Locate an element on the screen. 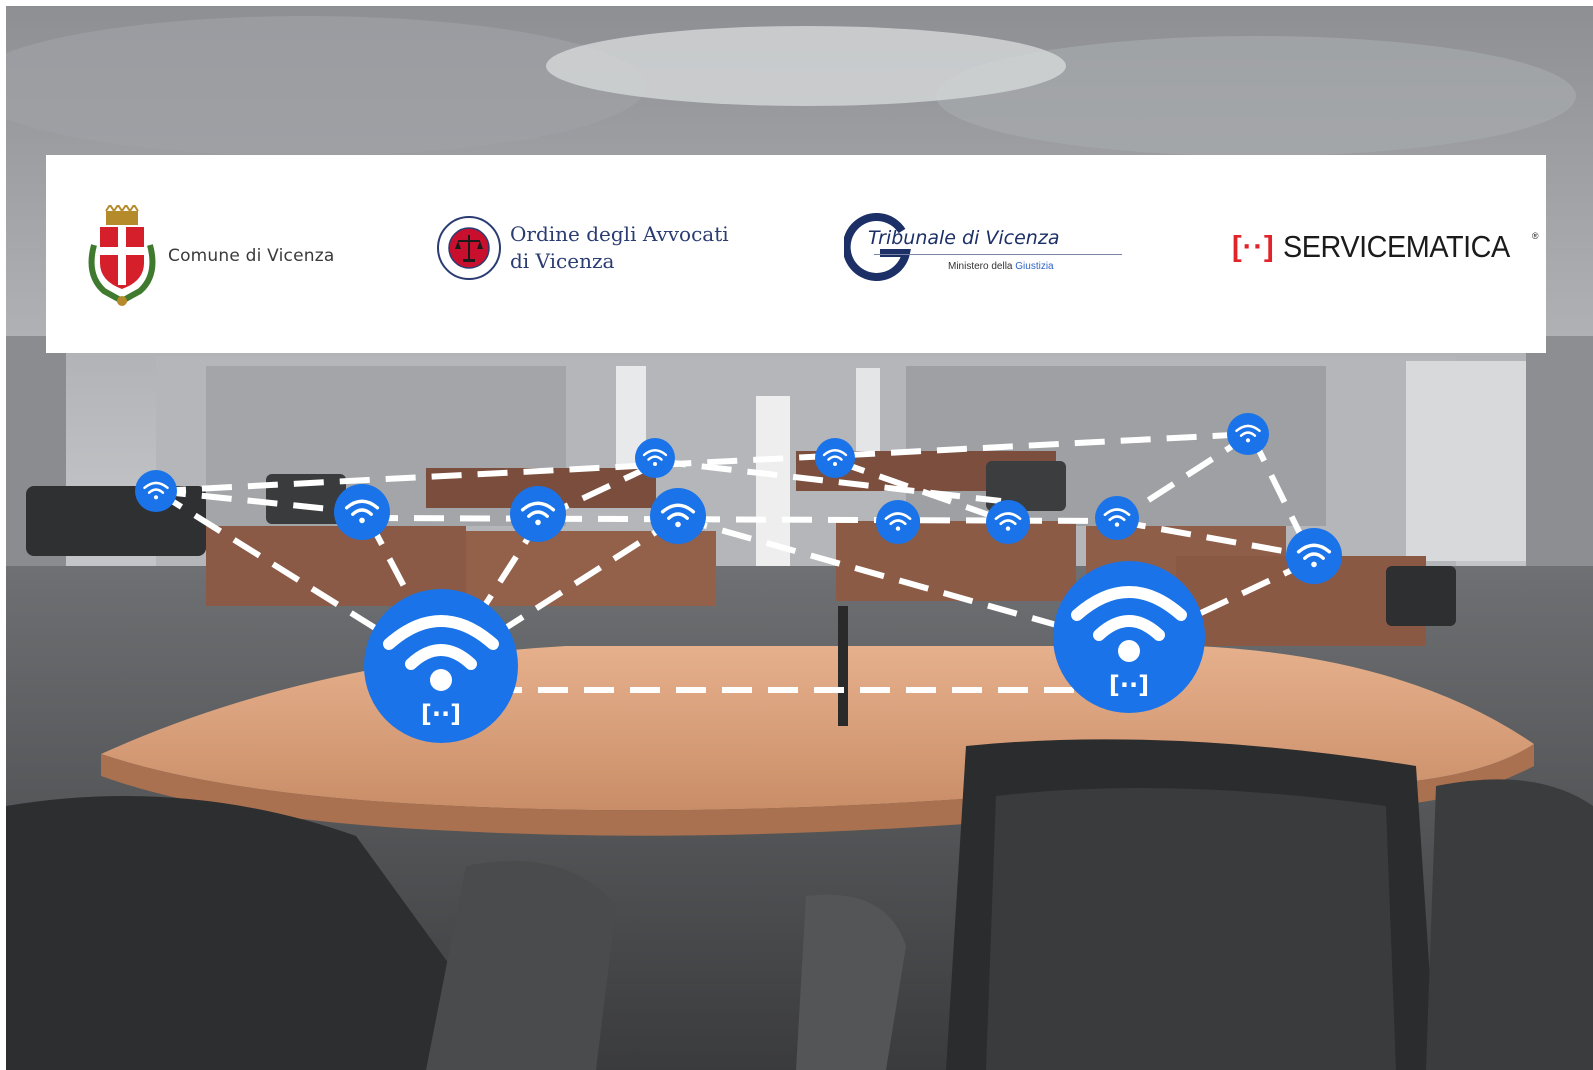 The width and height of the screenshot is (1593, 1070). ordine-logo: Ordine degli Avvocati di Vicenza is located at coordinates (582, 248).